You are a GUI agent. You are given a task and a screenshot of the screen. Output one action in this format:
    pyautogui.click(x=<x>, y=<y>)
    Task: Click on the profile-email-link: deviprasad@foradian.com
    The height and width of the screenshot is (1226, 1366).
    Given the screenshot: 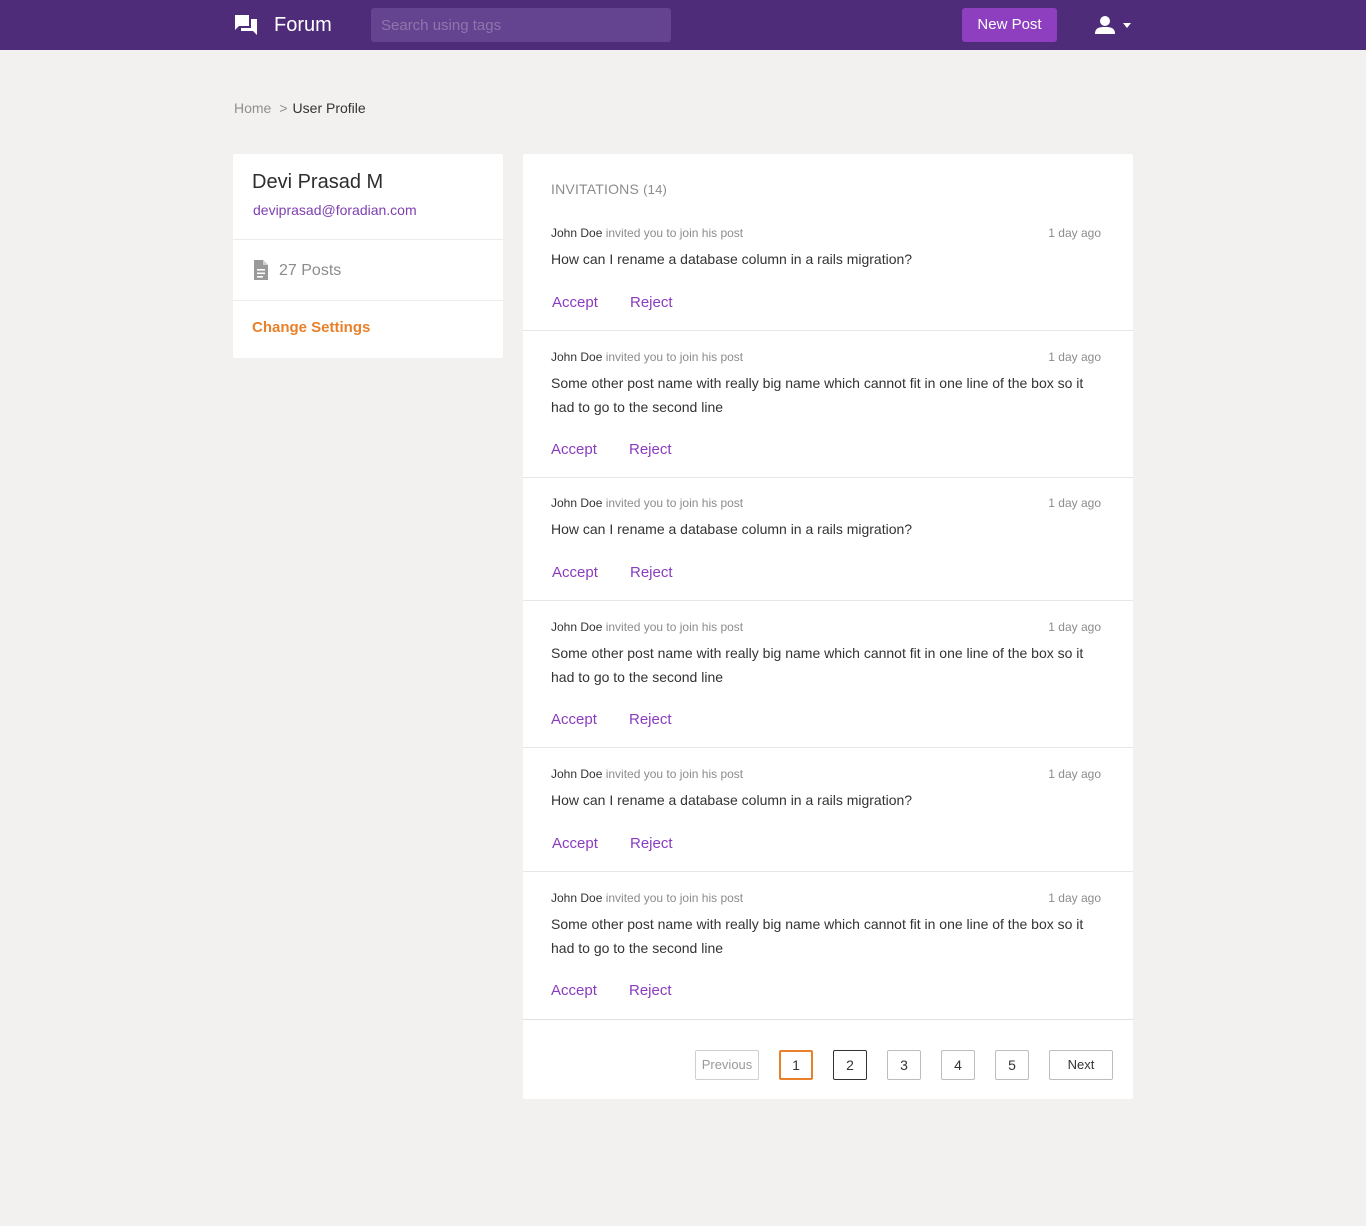 What is the action you would take?
    pyautogui.click(x=335, y=210)
    